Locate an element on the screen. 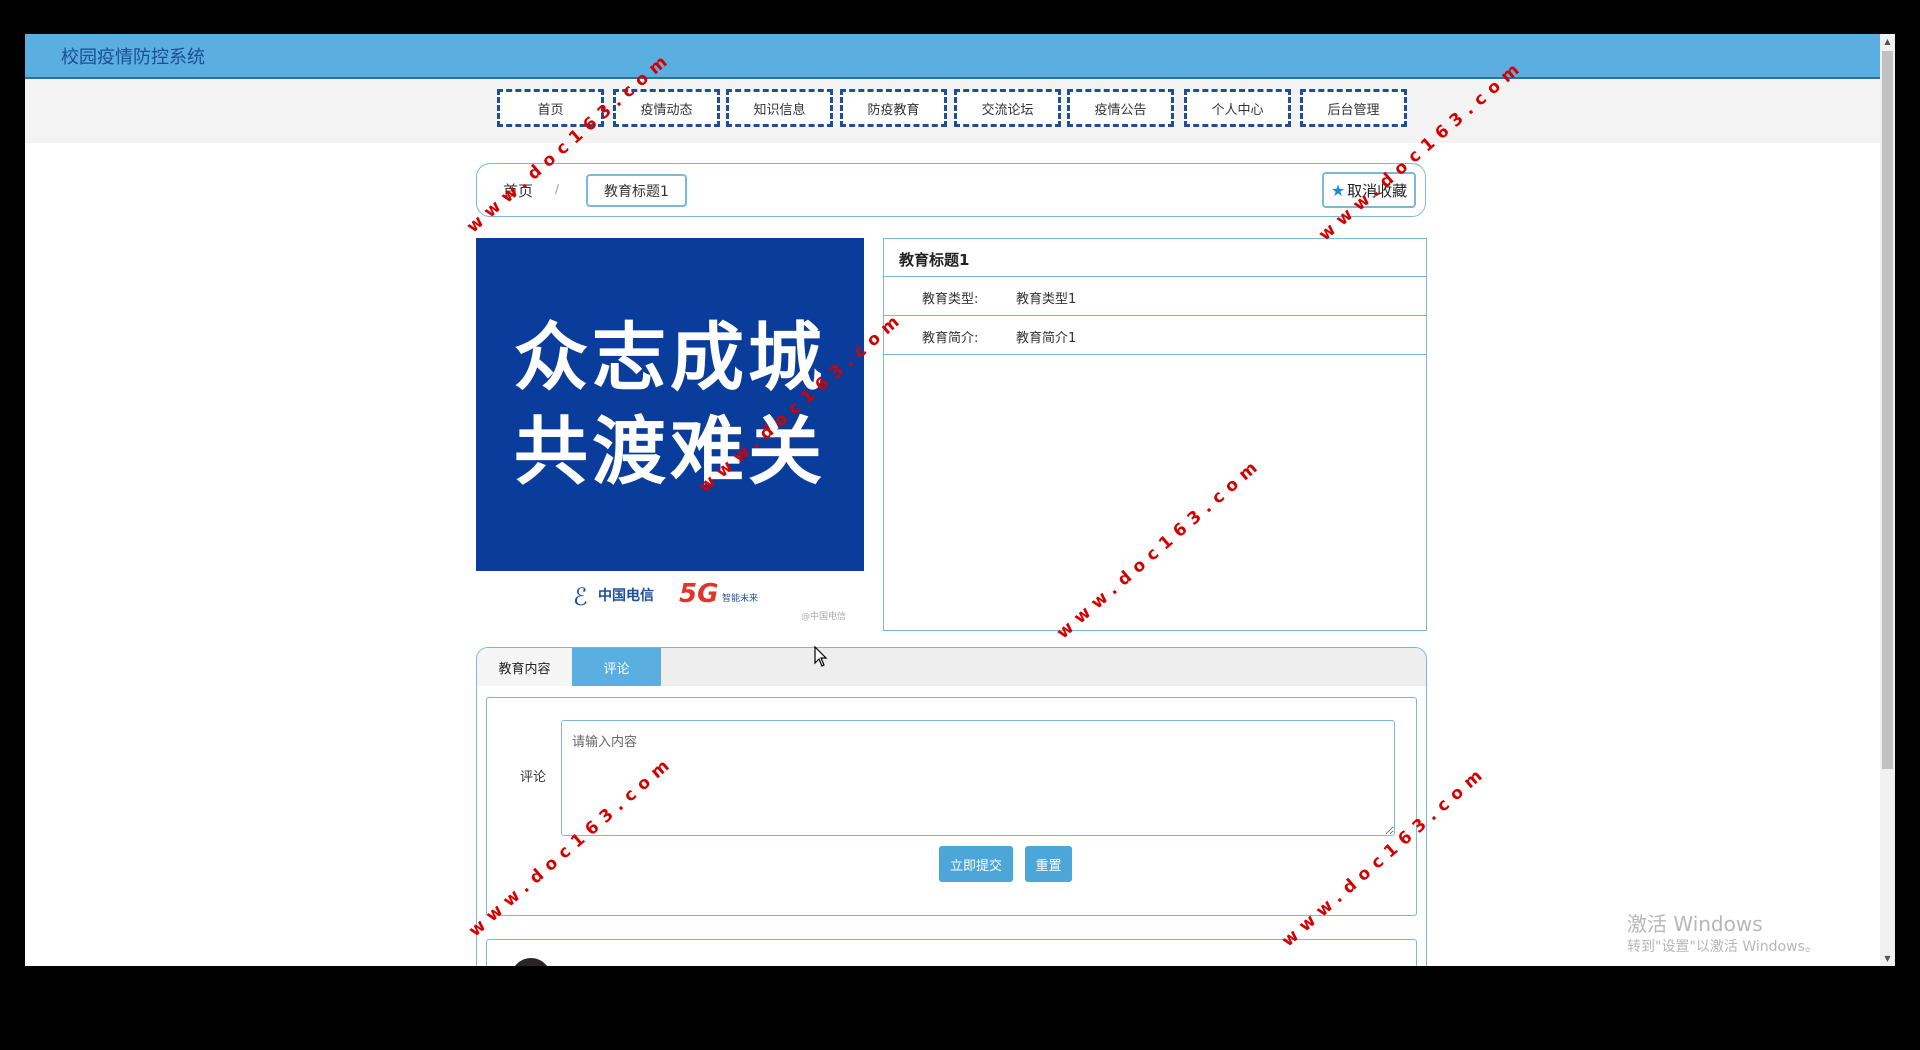  tab-comment: 评论 is located at coordinates (616, 667).